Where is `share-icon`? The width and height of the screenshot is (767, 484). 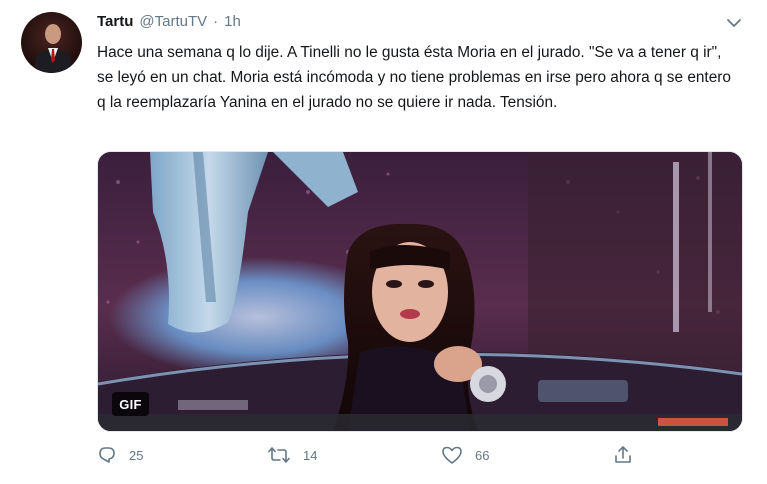 share-icon is located at coordinates (623, 455).